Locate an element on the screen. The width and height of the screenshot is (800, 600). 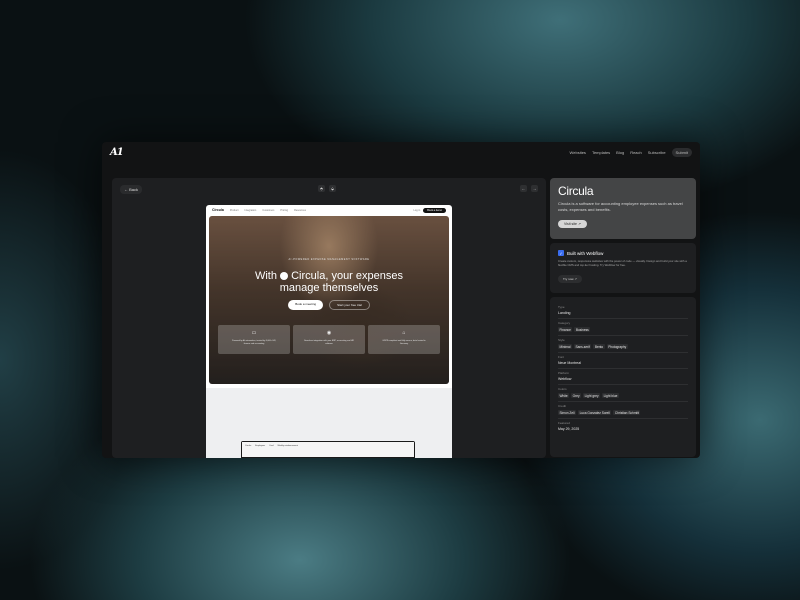
detail-label: Colors is located at coordinates (562, 389).